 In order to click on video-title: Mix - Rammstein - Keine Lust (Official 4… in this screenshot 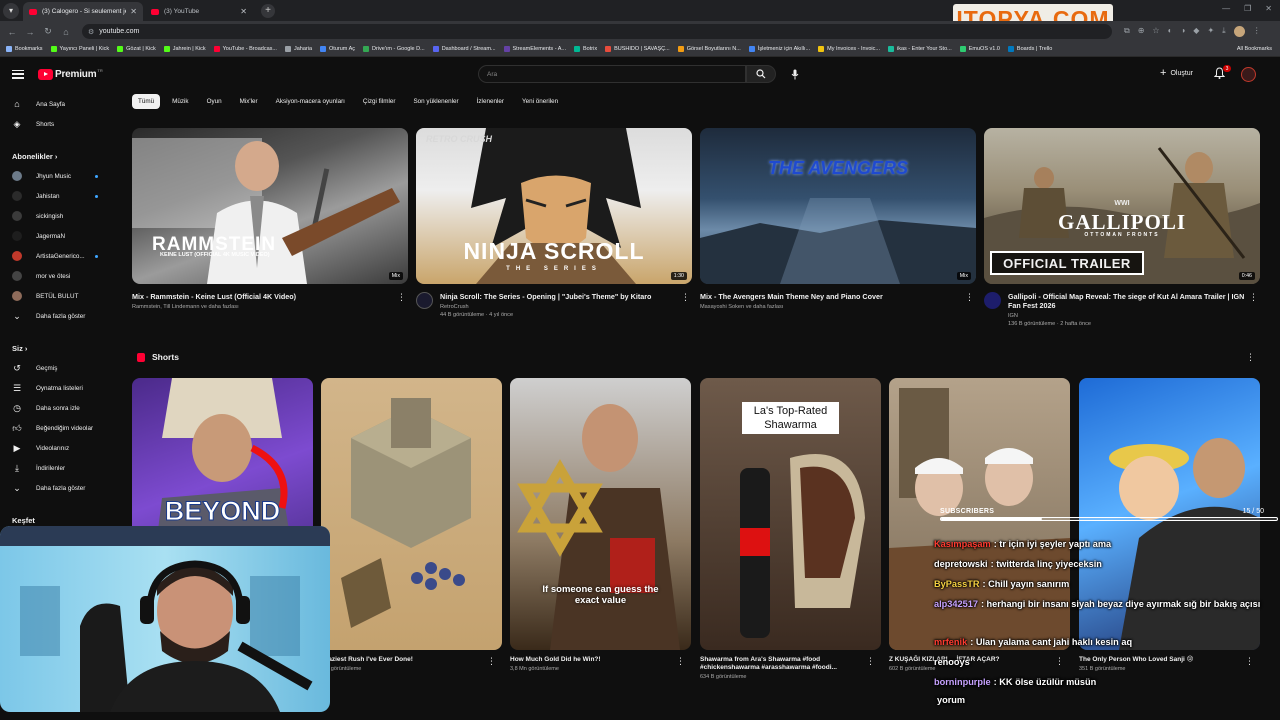, I will do `click(252, 296)`.